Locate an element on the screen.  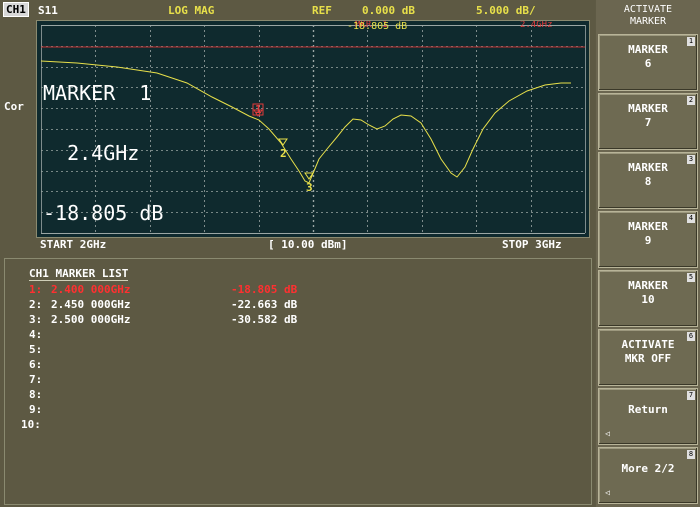
marker-index: 9: is located at coordinates (36, 409).